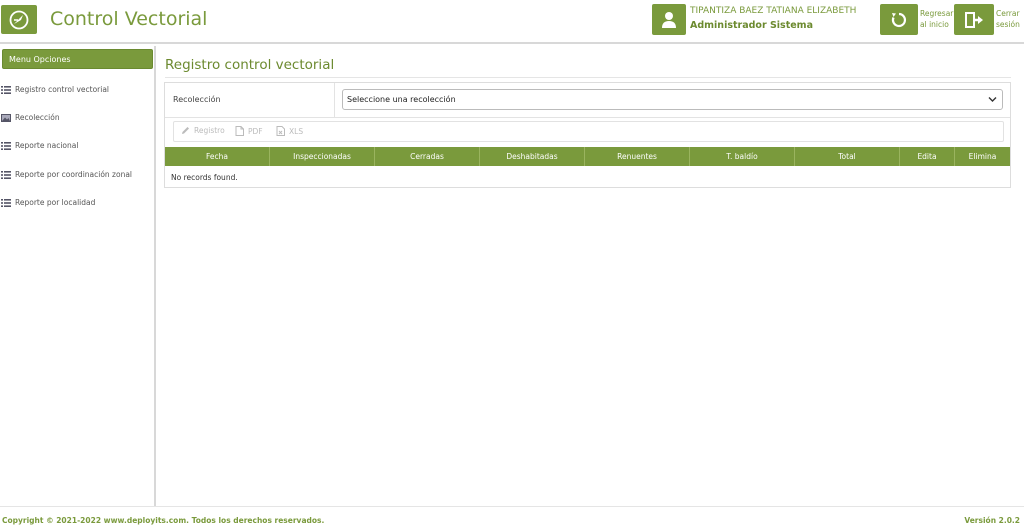  I want to click on sidebar-item-reporte-localidad: Reporte por localidad, so click(77, 204).